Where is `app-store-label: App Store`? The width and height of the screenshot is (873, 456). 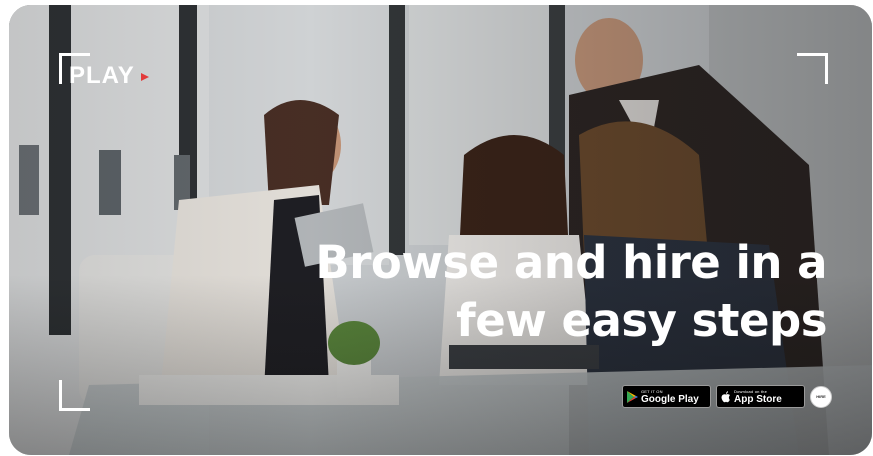
app-store-label: App Store is located at coordinates (758, 399).